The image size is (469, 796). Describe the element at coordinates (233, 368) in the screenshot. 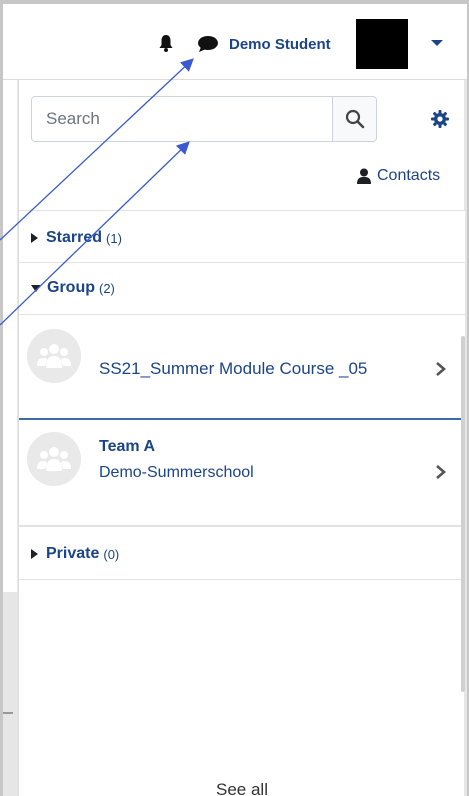

I see `conversation-title: SS21_Summer Module Course _05` at that location.